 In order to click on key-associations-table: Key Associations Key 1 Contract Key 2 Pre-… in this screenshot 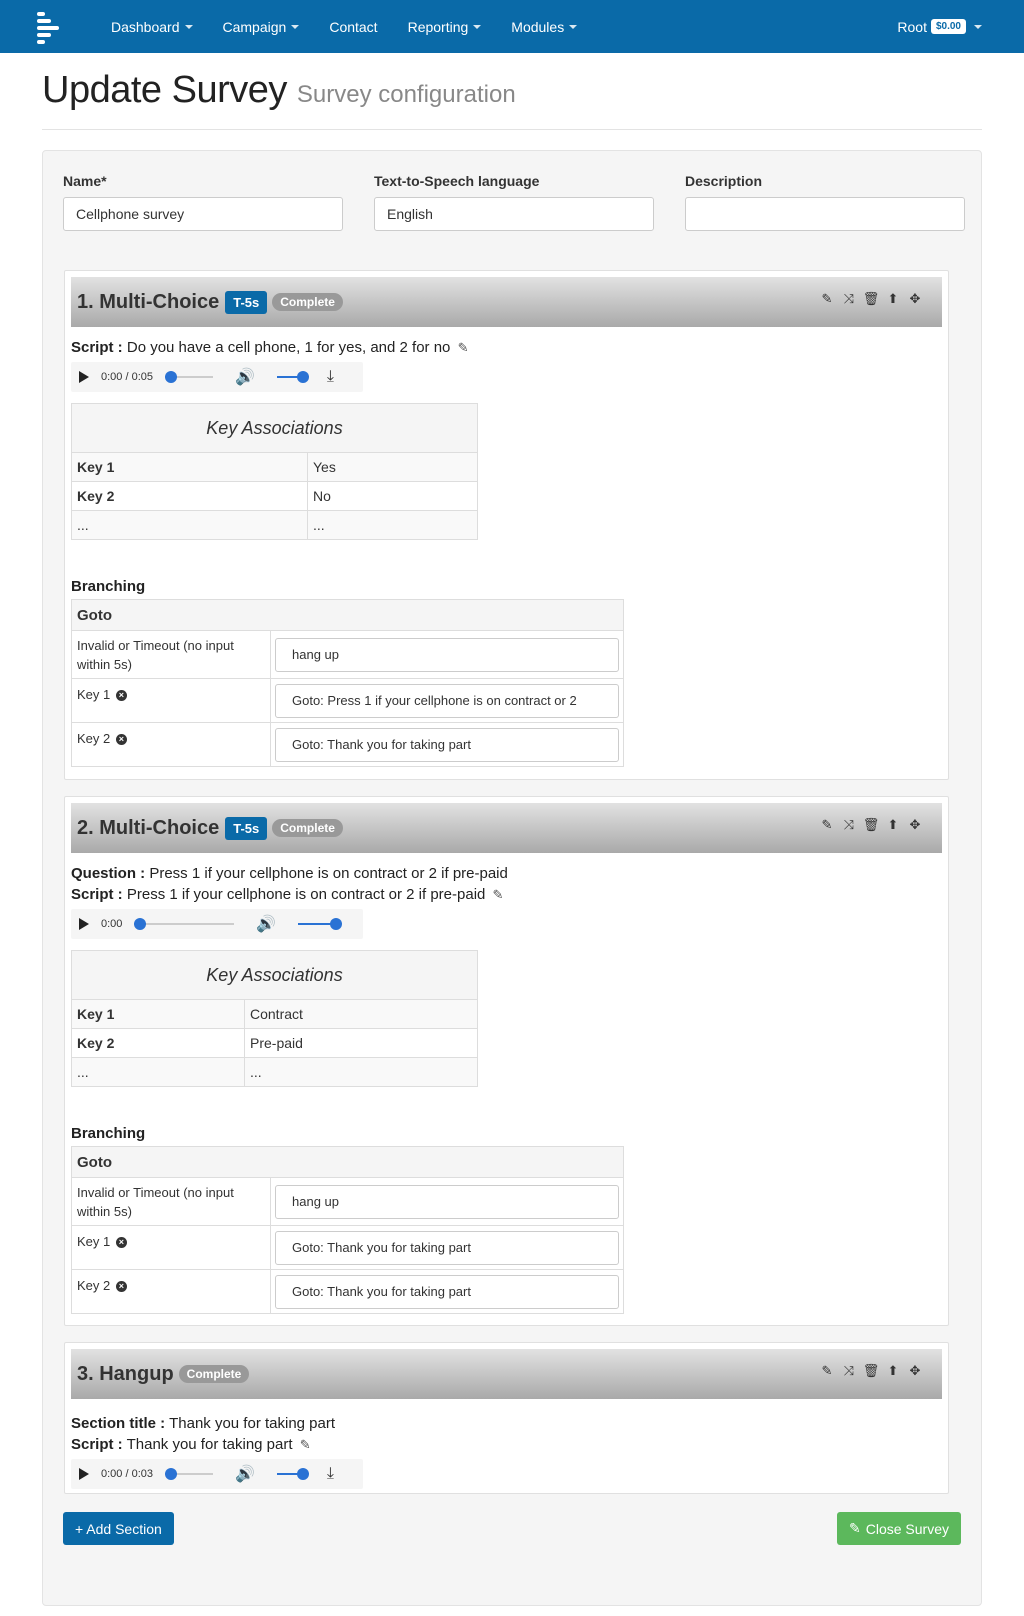, I will do `click(274, 1018)`.